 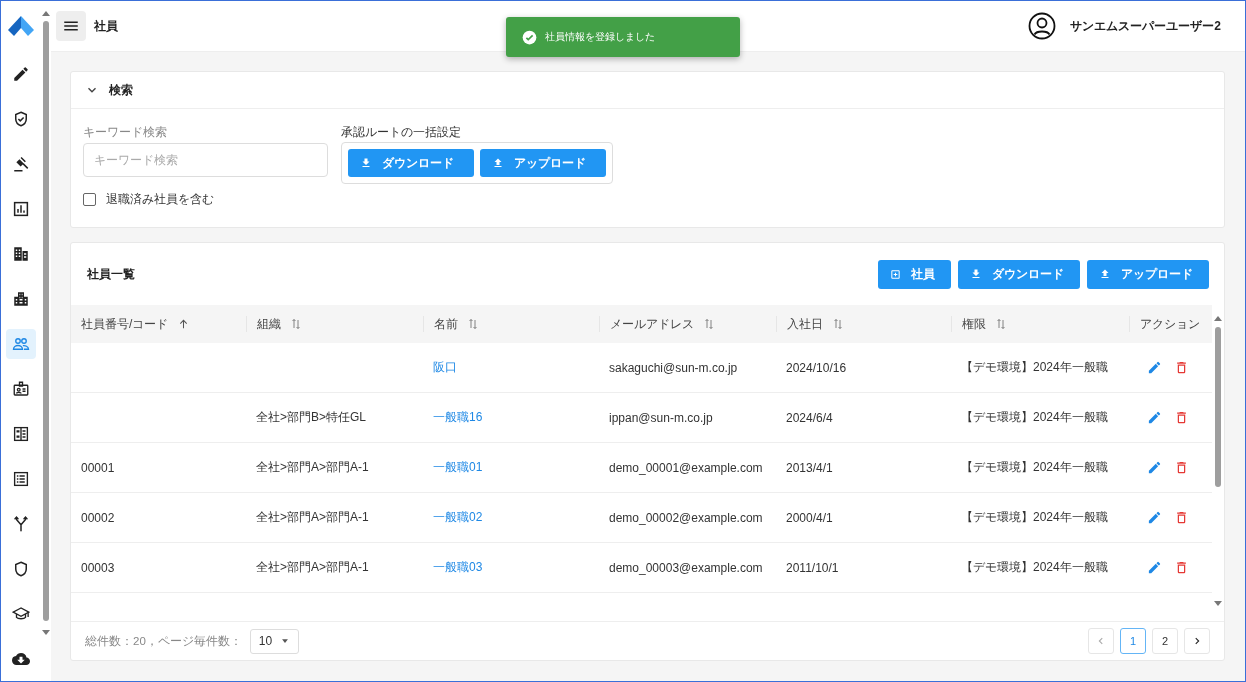 What do you see at coordinates (914, 274) in the screenshot?
I see `add-employee-button: 社員` at bounding box center [914, 274].